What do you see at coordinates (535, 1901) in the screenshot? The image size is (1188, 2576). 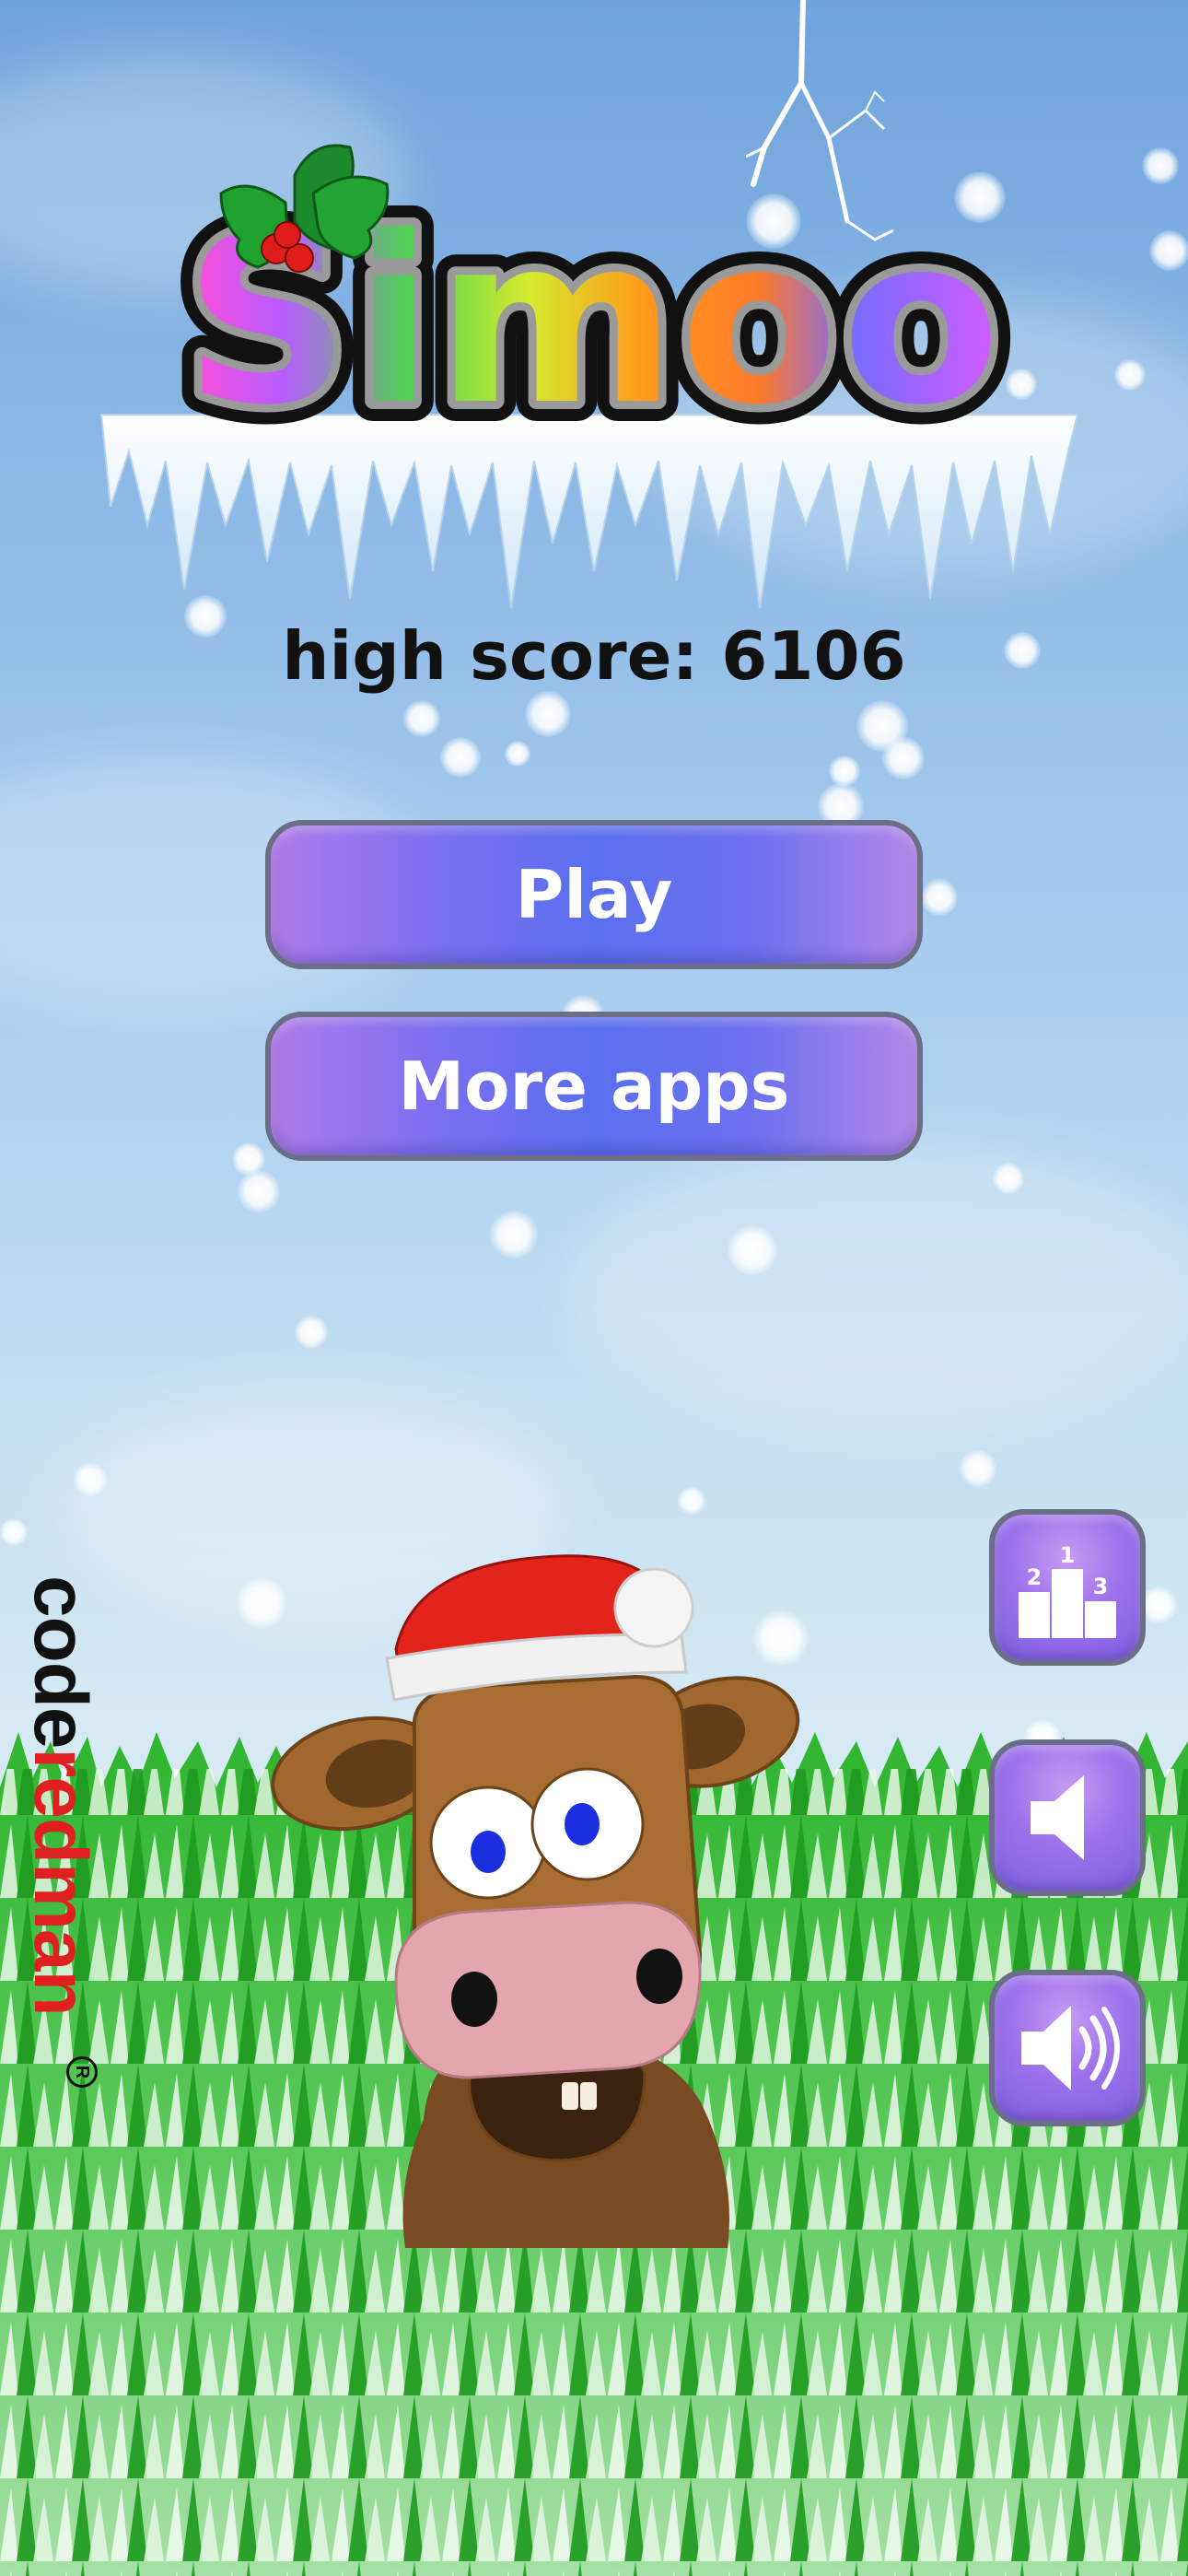 I see `cow-graphic` at bounding box center [535, 1901].